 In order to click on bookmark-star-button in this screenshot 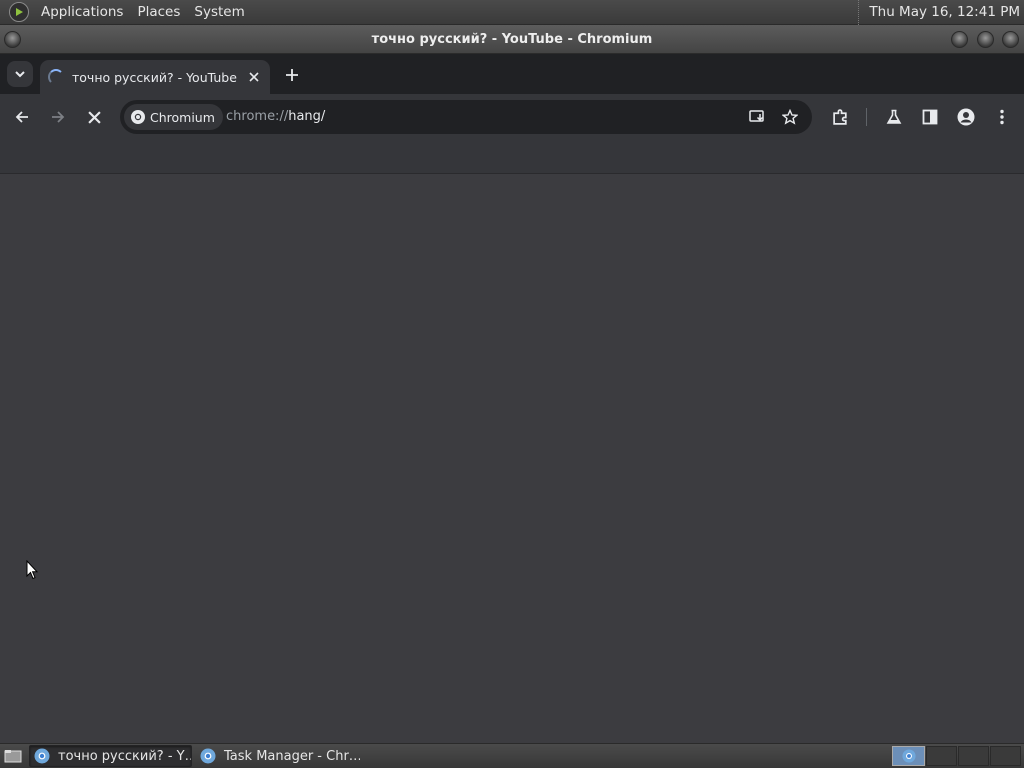, I will do `click(790, 117)`.